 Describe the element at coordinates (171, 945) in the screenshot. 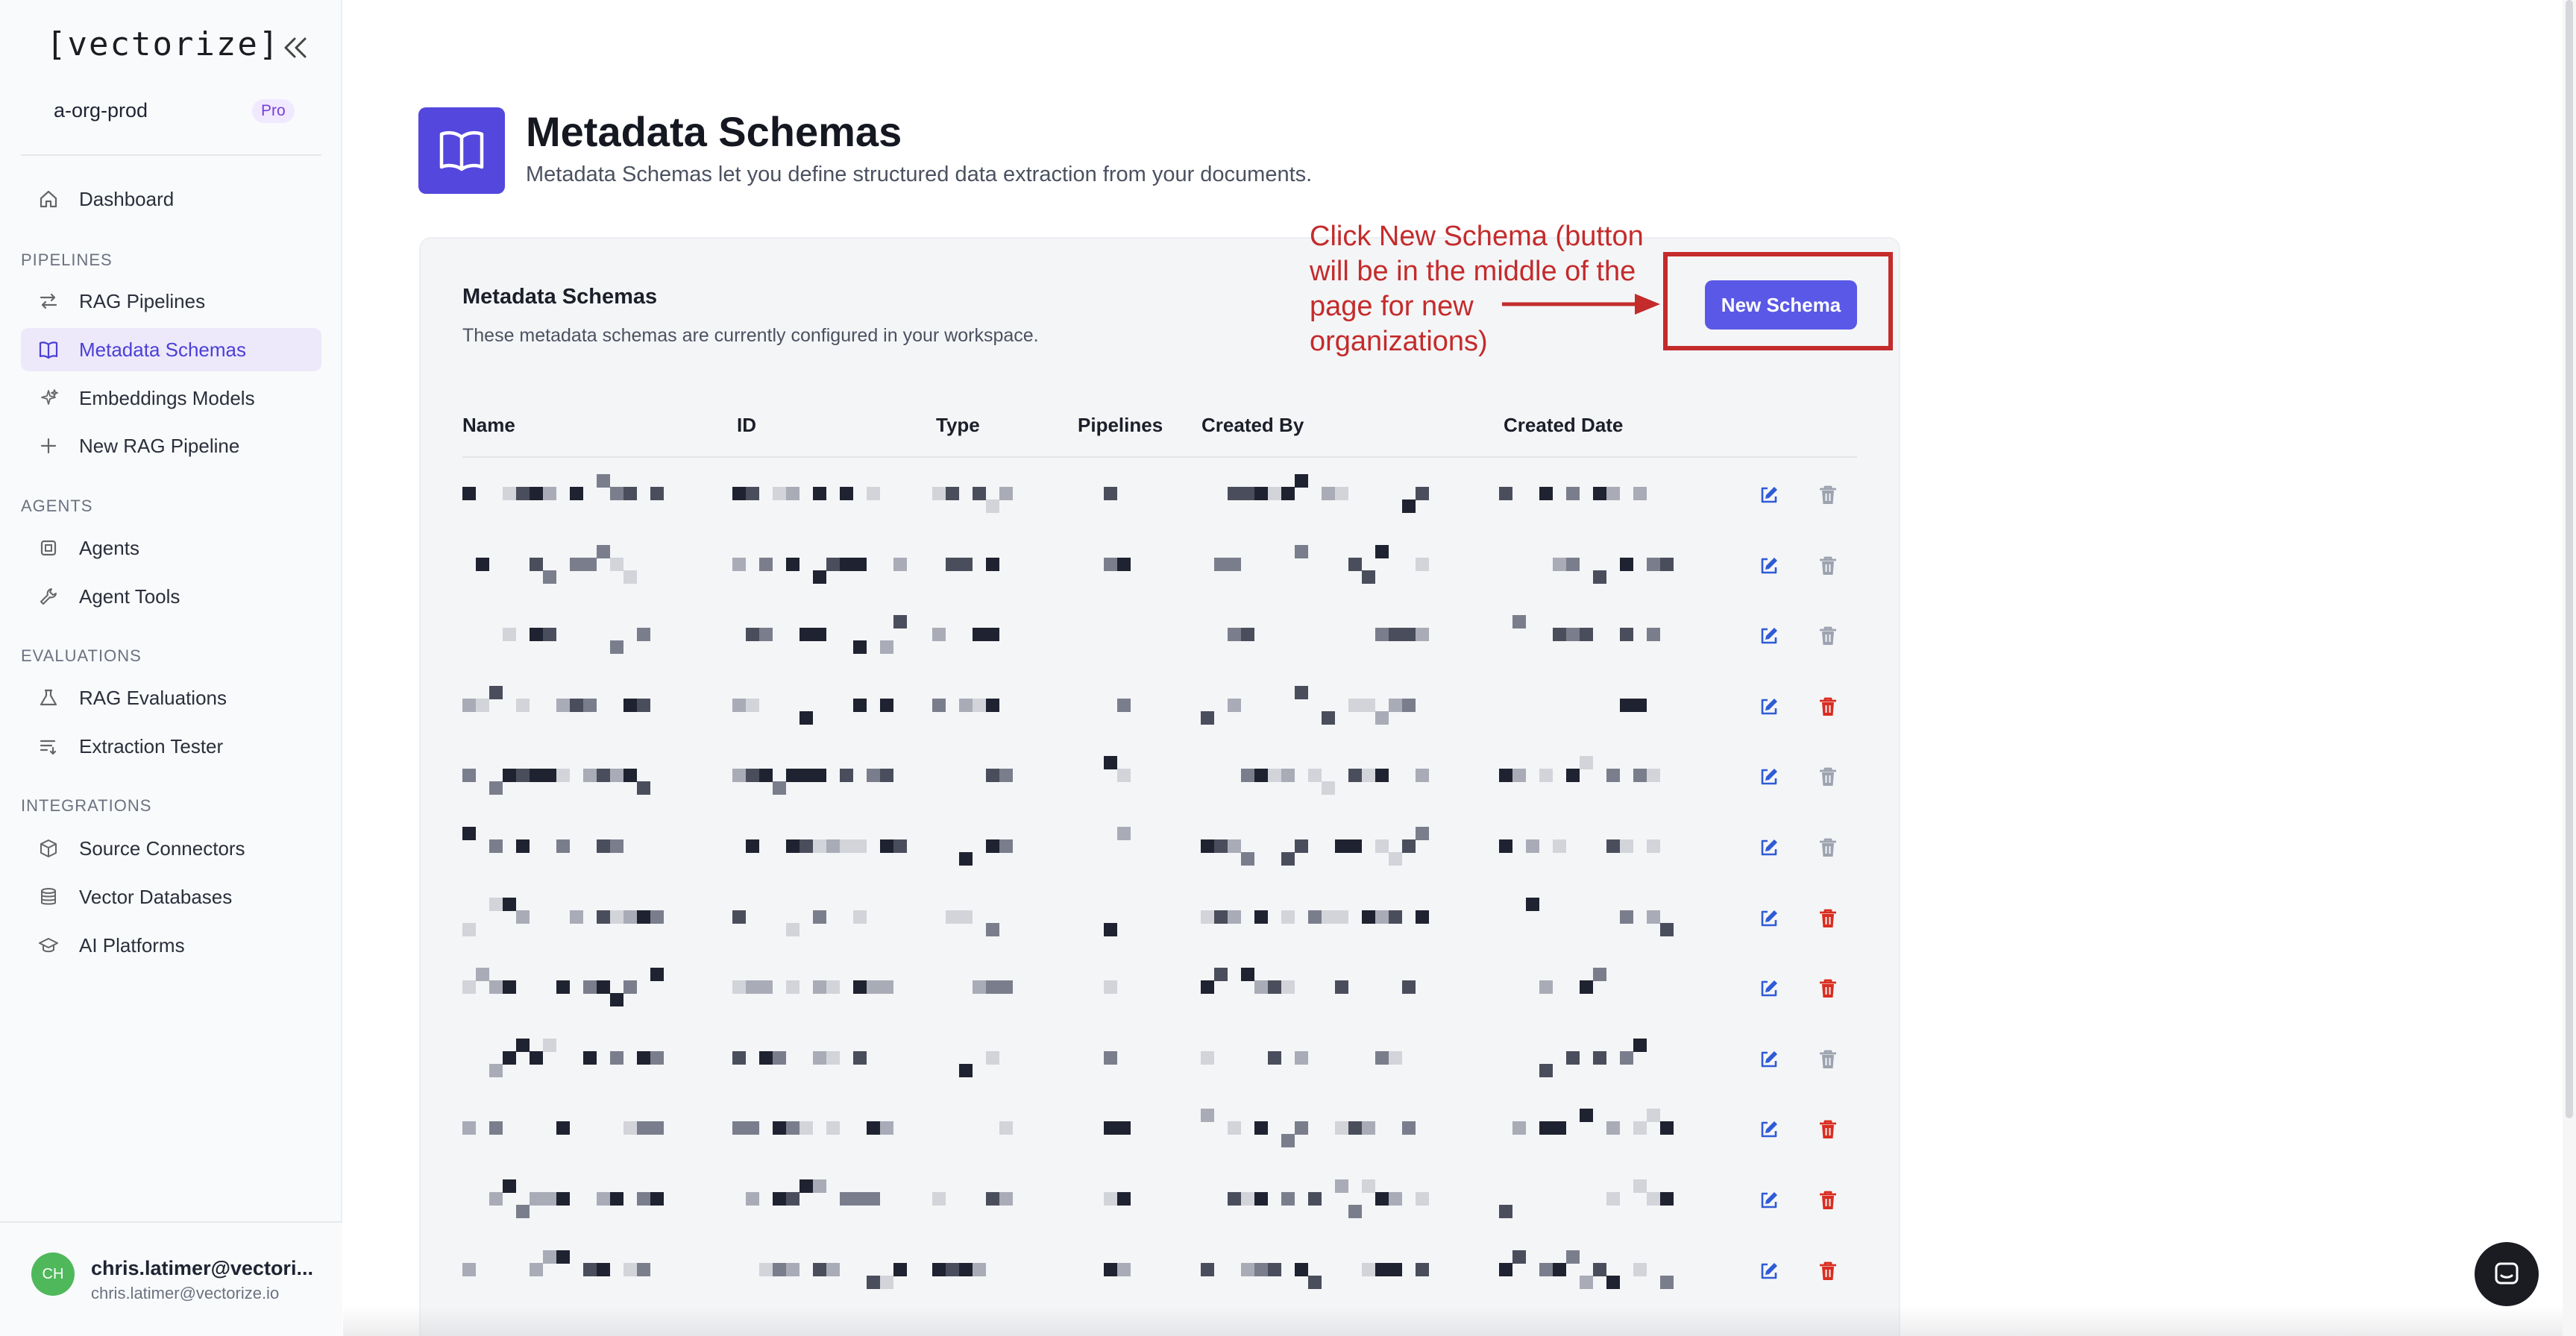

I see `sidebar-item-ai-platforms: AI Platforms` at that location.